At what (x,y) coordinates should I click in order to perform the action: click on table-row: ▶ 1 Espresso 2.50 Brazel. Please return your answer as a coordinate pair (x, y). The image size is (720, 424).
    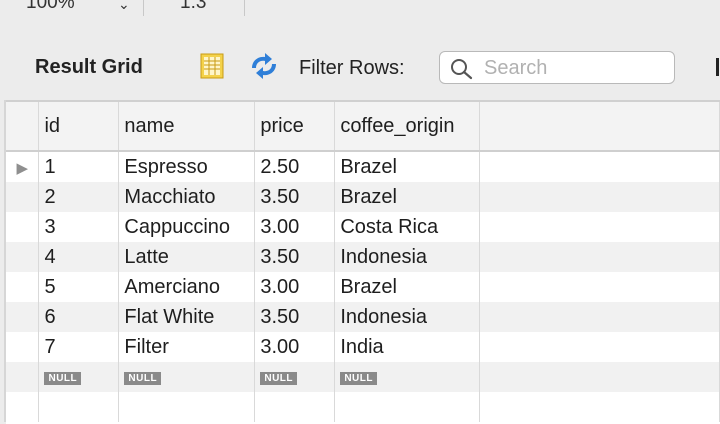
    Looking at the image, I should click on (363, 166).